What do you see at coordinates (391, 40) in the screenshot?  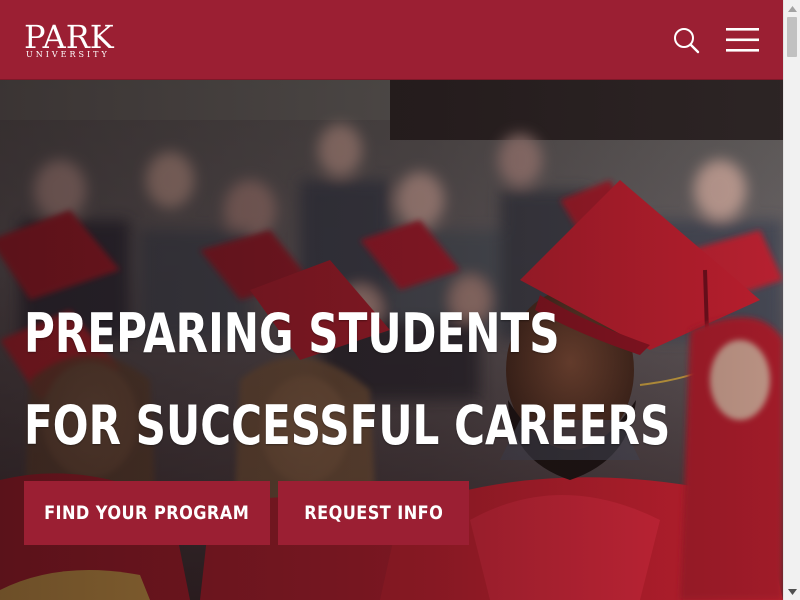 I see `site-header: PARK UNIVERSITY` at bounding box center [391, 40].